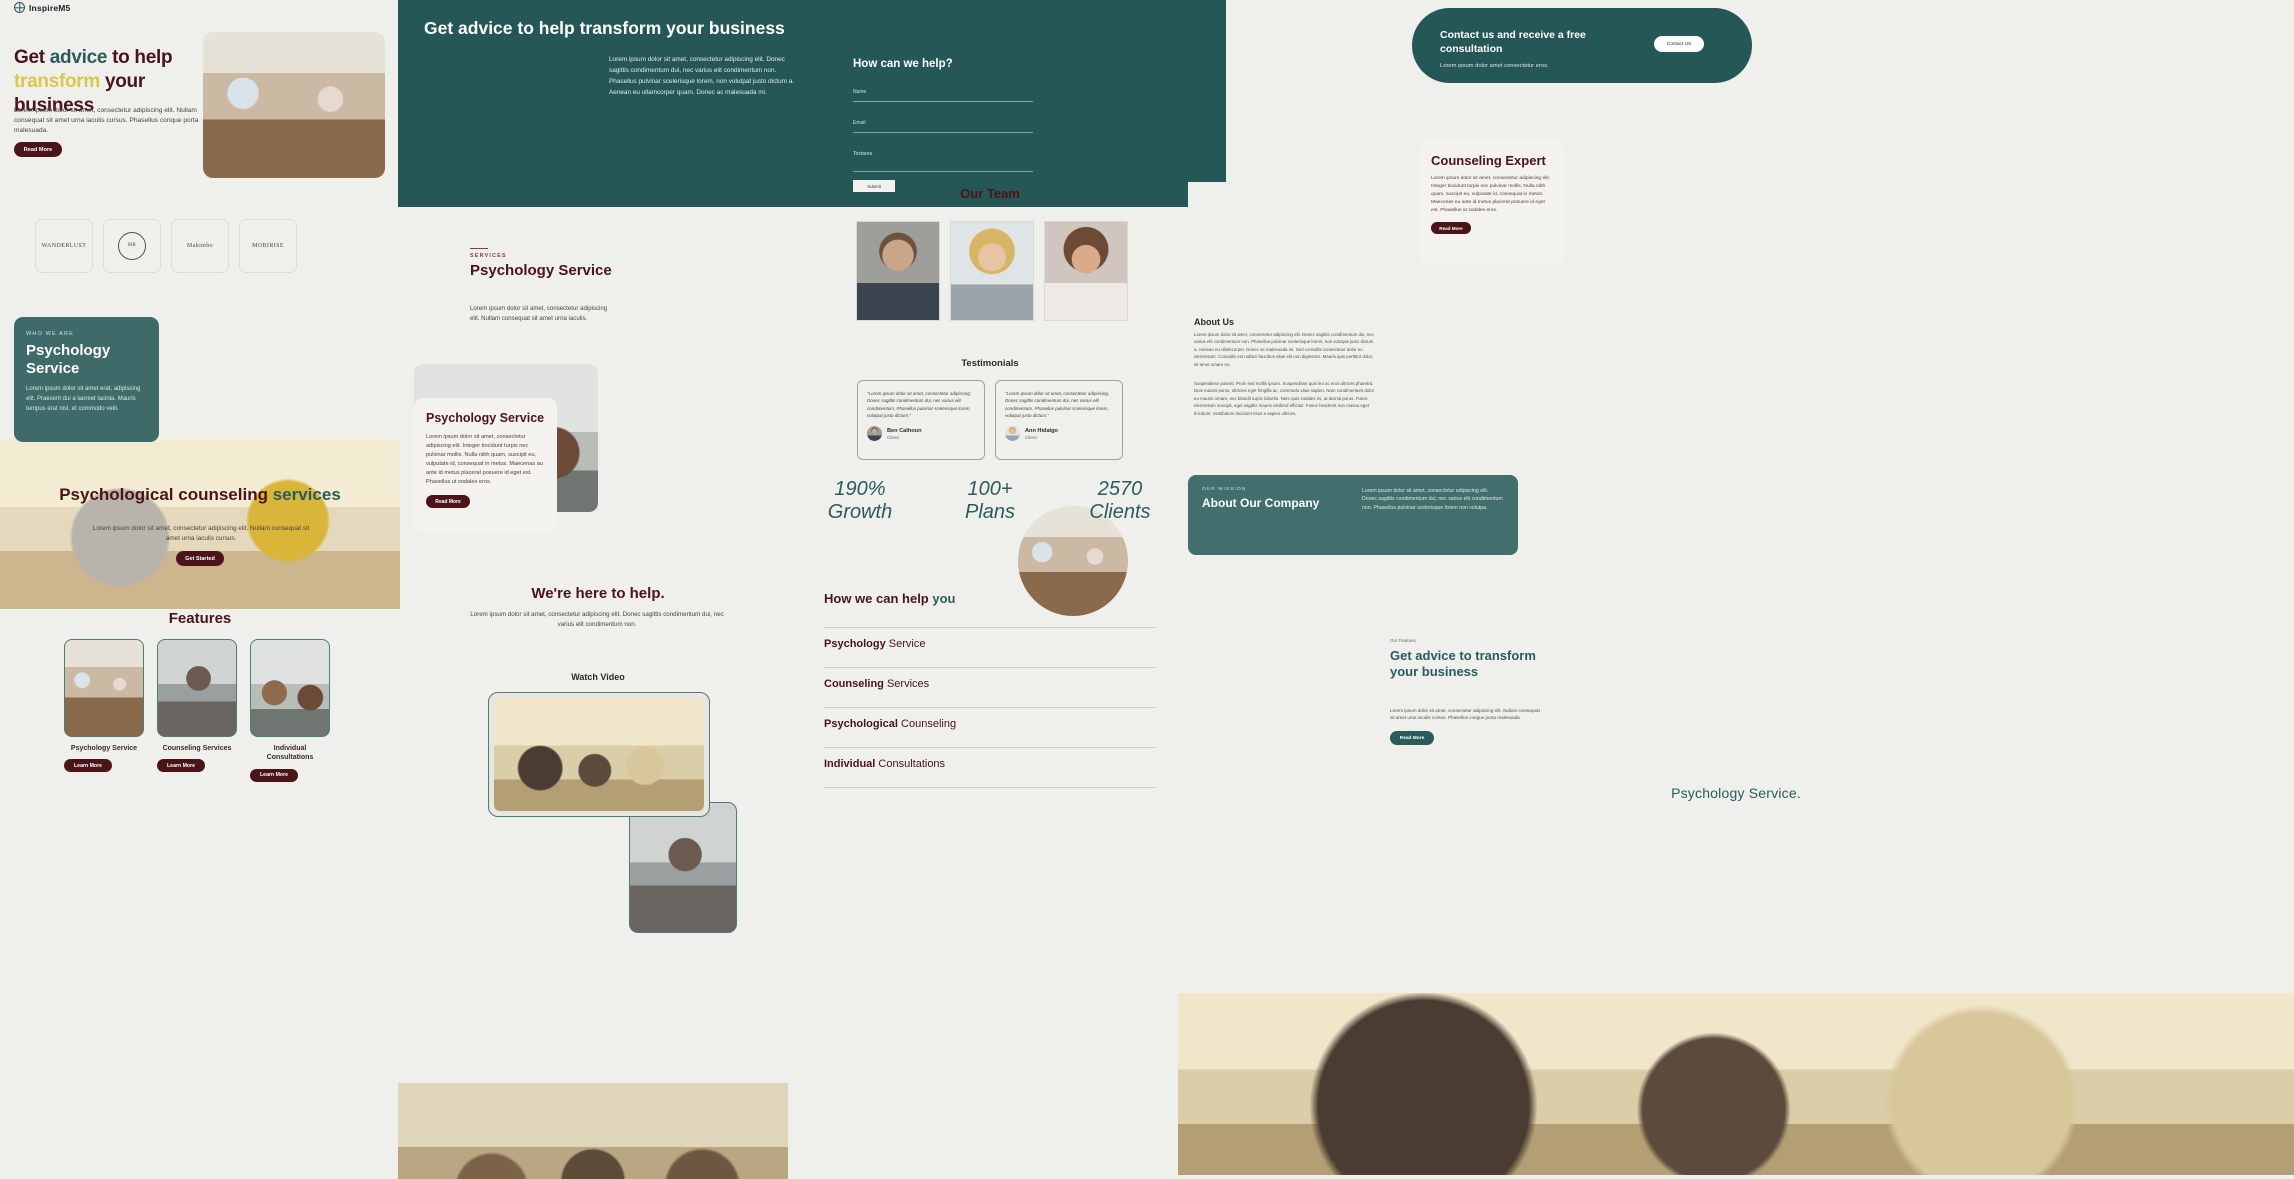  Describe the element at coordinates (990, 512) in the screenshot. I see `stat-label: Plans` at that location.